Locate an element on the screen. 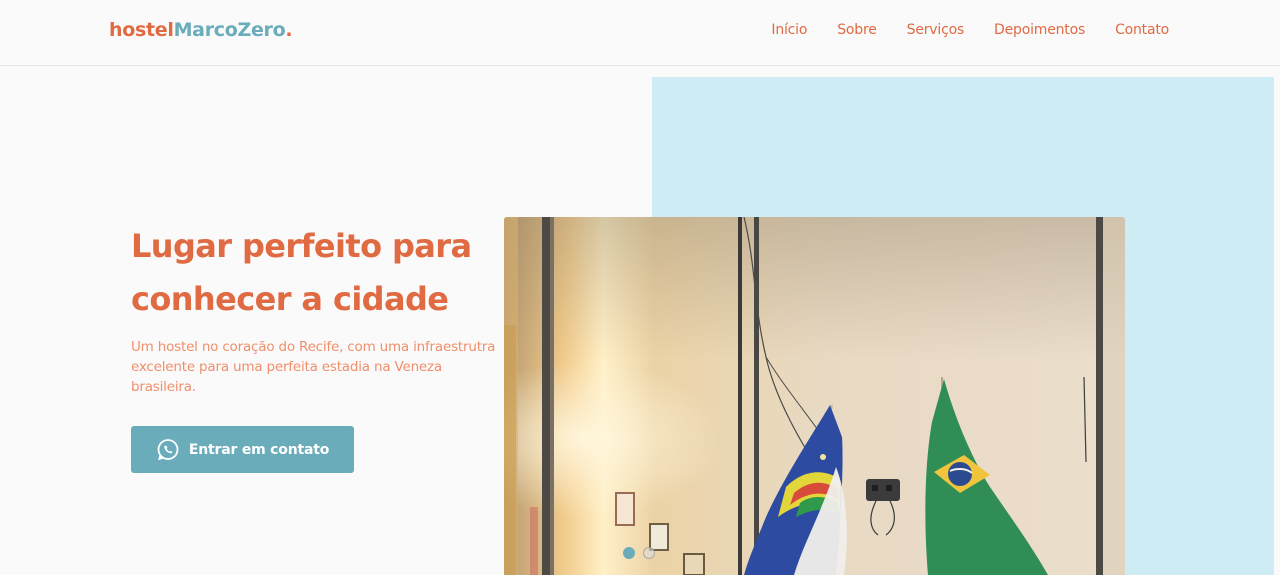 This screenshot has height=575, width=1280. brand-logo-part-hostel: hostel is located at coordinates (141, 30).